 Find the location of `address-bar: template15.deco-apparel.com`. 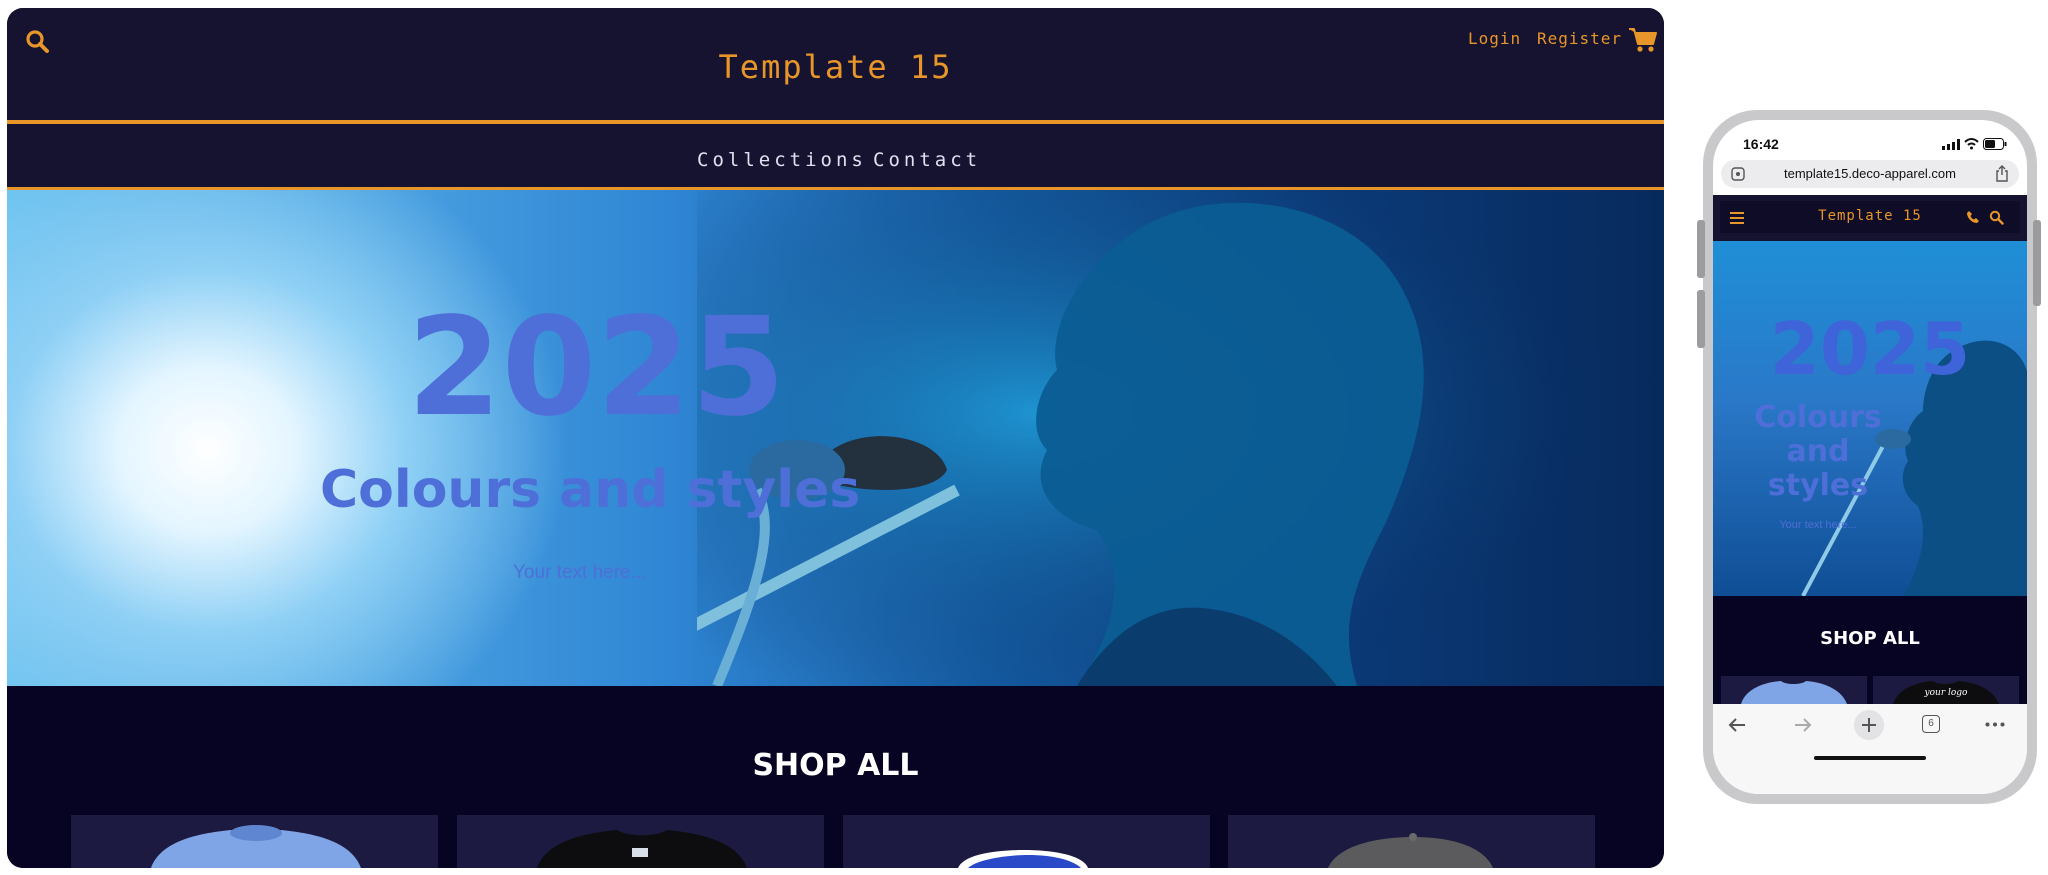

address-bar: template15.deco-apparel.com is located at coordinates (1870, 174).